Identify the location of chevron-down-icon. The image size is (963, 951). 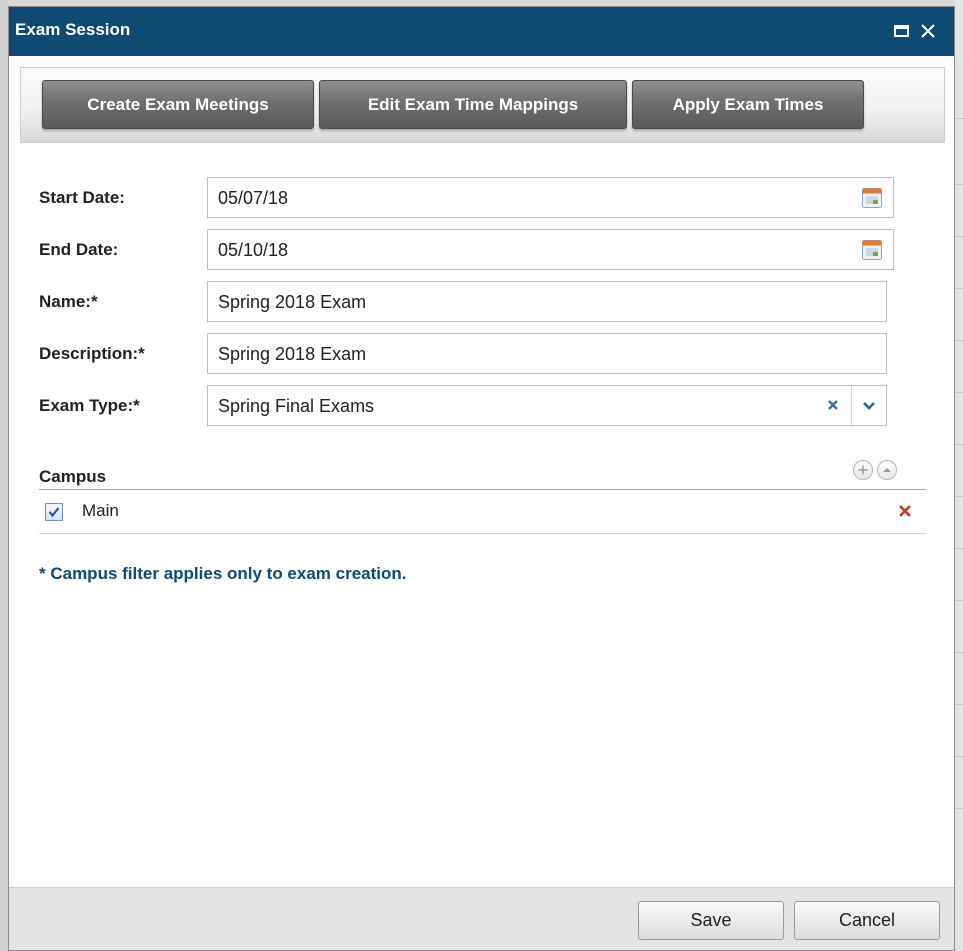
(869, 406).